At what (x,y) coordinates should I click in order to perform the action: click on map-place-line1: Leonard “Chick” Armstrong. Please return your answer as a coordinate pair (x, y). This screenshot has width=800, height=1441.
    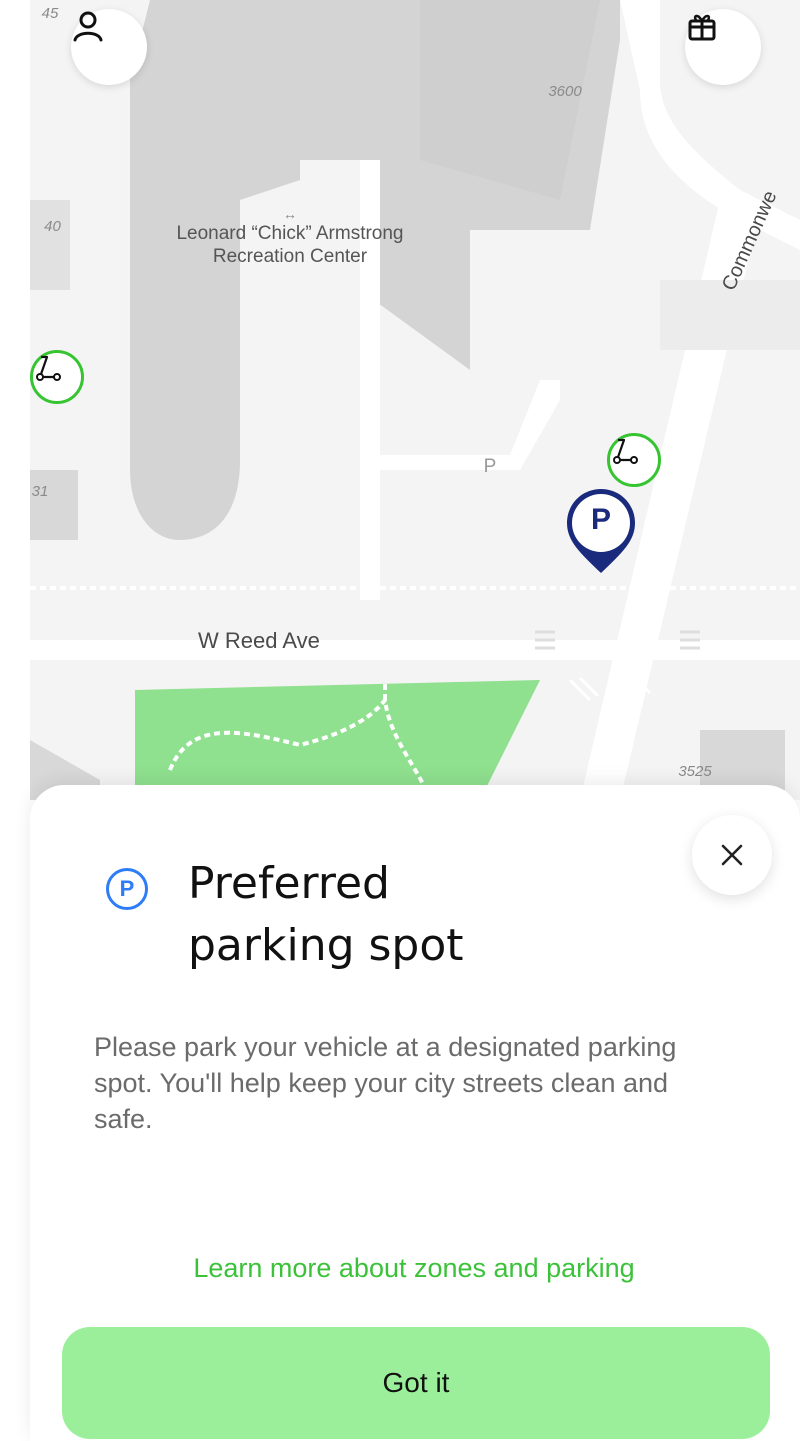
    Looking at the image, I should click on (290, 233).